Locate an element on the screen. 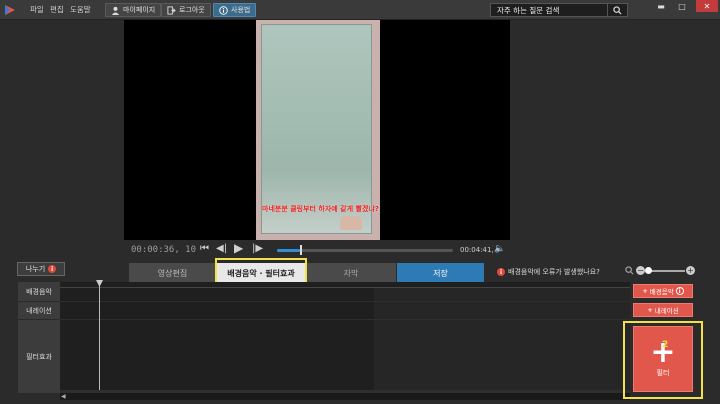 The image size is (720, 404). zoom-out-icon: − is located at coordinates (640, 270).